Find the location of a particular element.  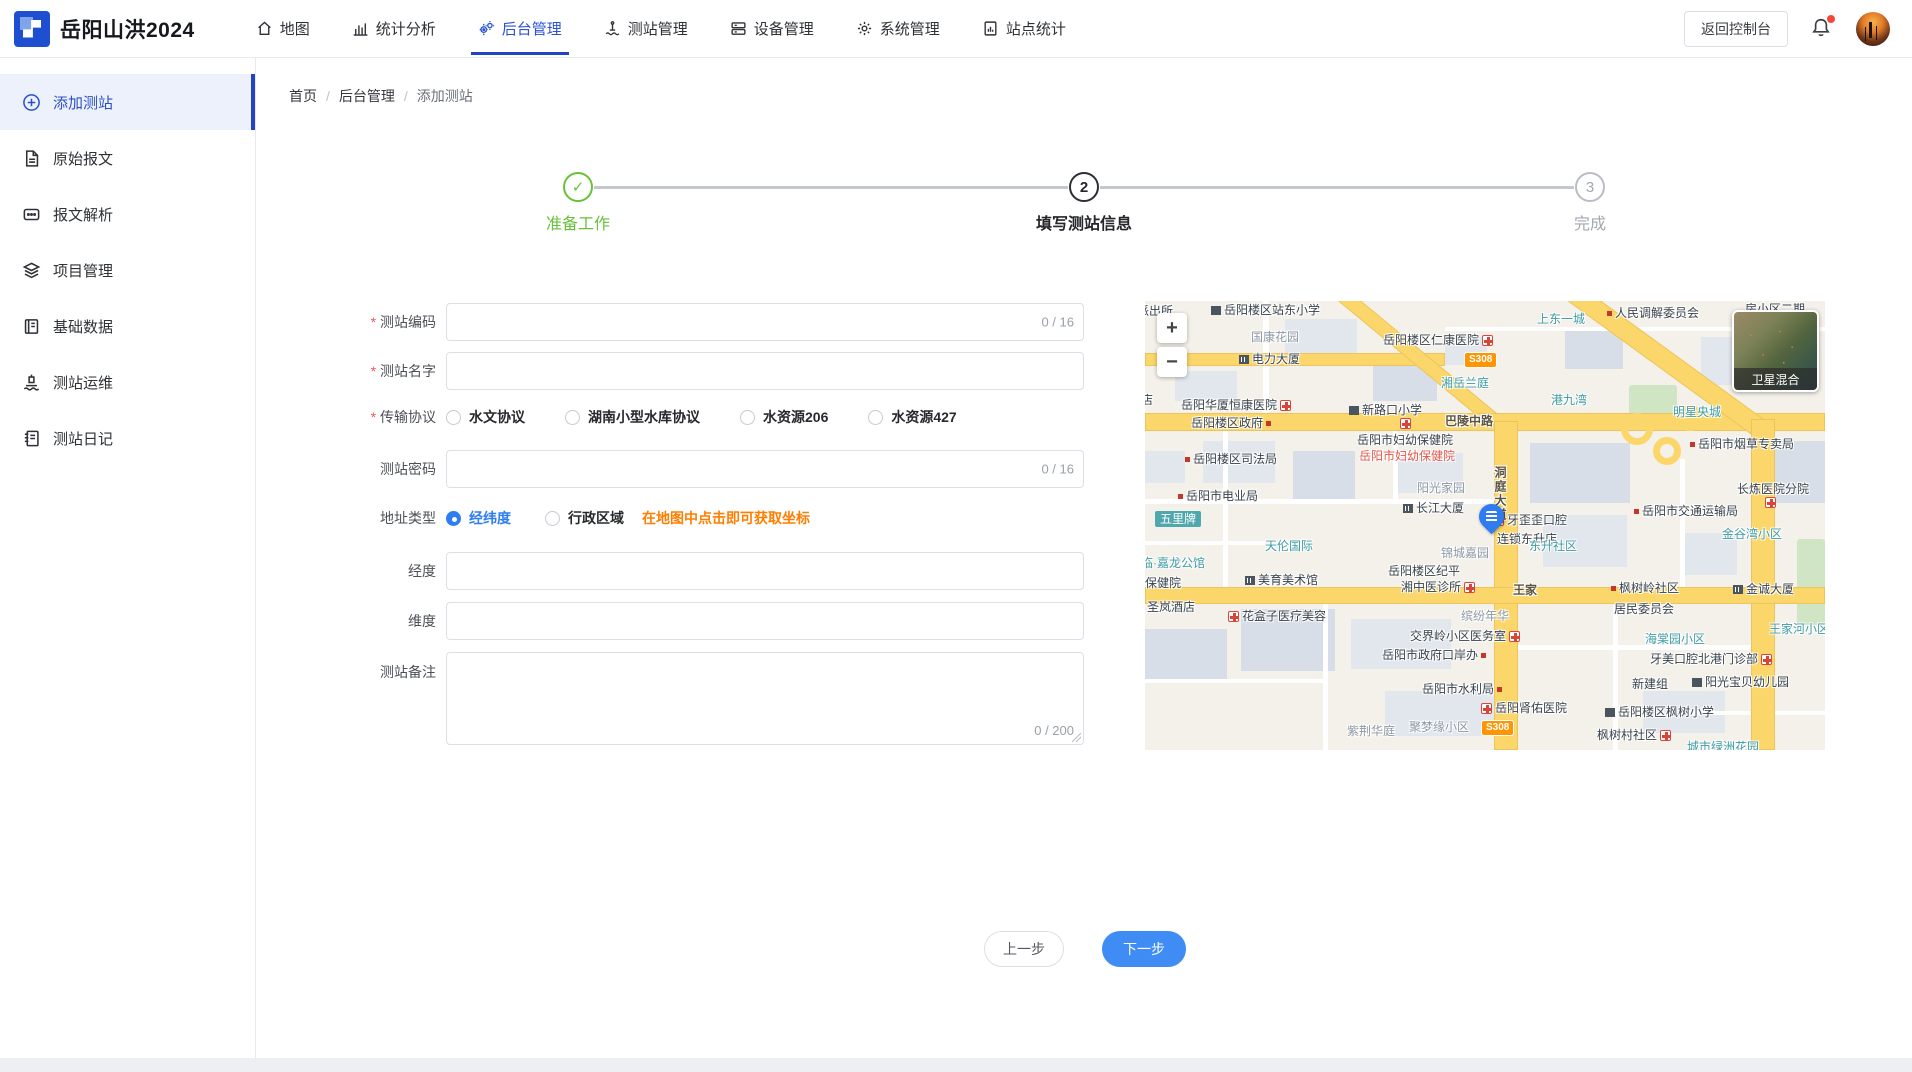

sidebar-item-add-station: 添加测站 is located at coordinates (127, 102).